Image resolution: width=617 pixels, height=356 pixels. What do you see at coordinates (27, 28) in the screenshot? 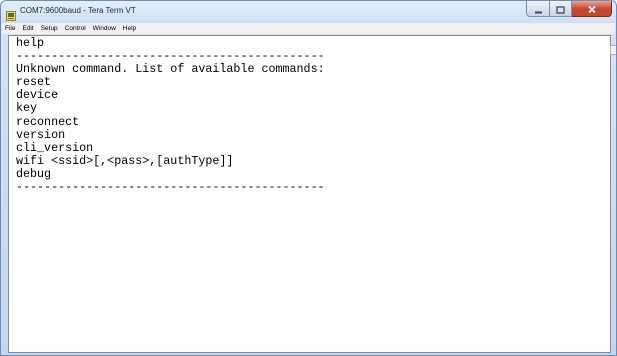
I see `menu-edit: Edit` at bounding box center [27, 28].